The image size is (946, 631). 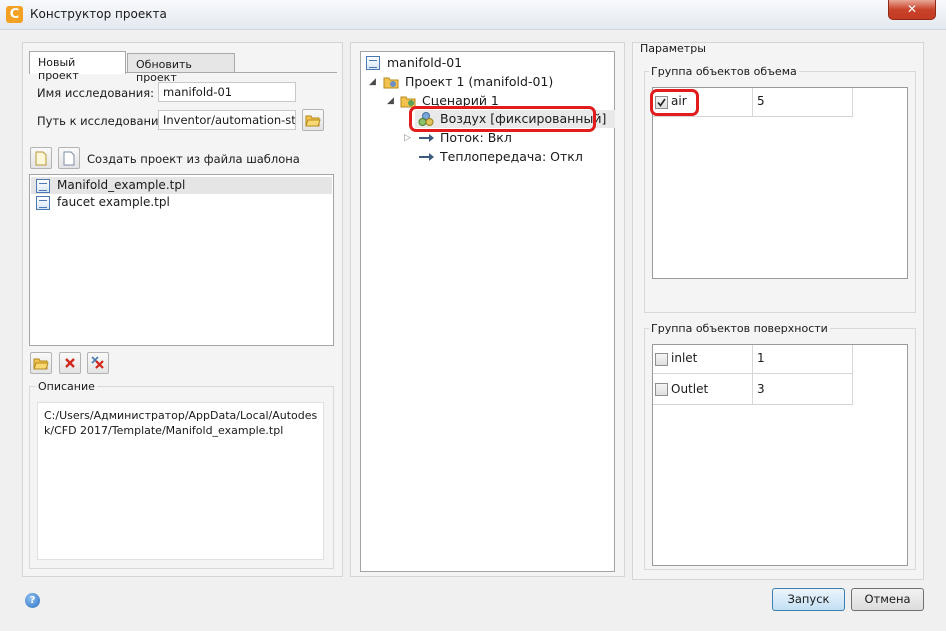 What do you see at coordinates (761, 389) in the screenshot?
I see `surface-value: 3` at bounding box center [761, 389].